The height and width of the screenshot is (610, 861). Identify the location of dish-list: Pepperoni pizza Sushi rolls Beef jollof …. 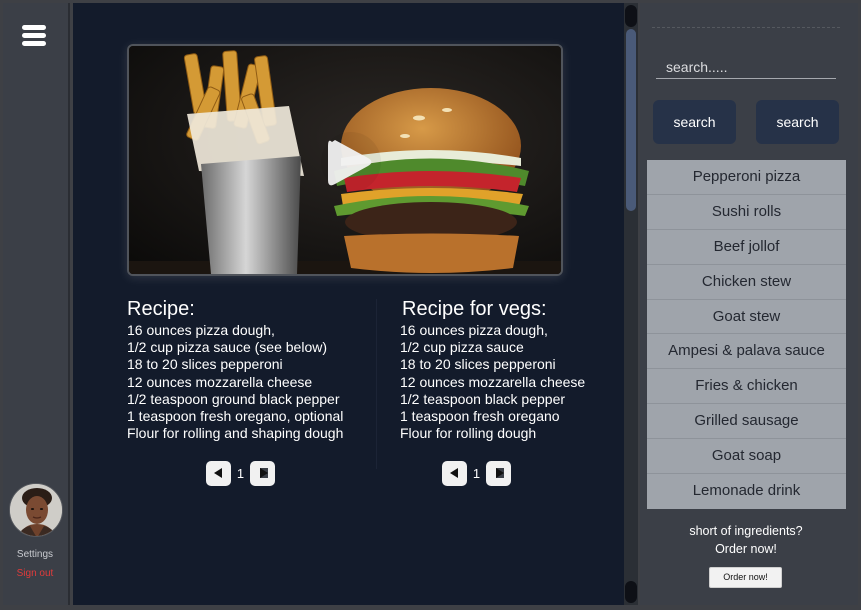
(746, 334).